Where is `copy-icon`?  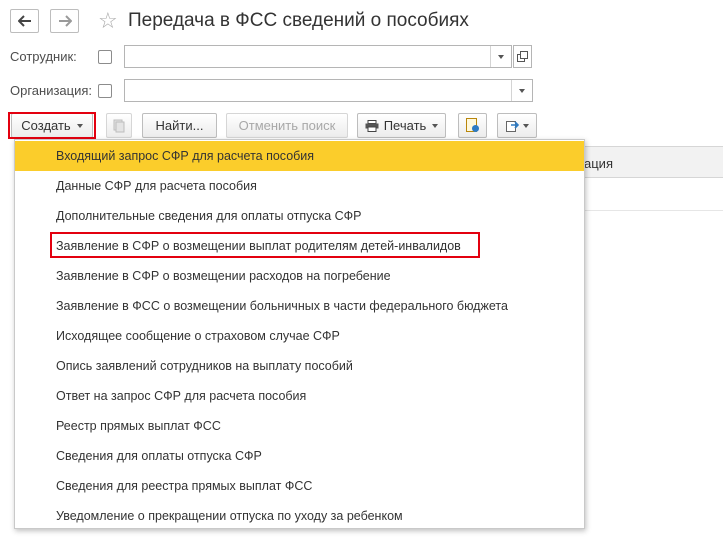
copy-icon is located at coordinates (119, 125).